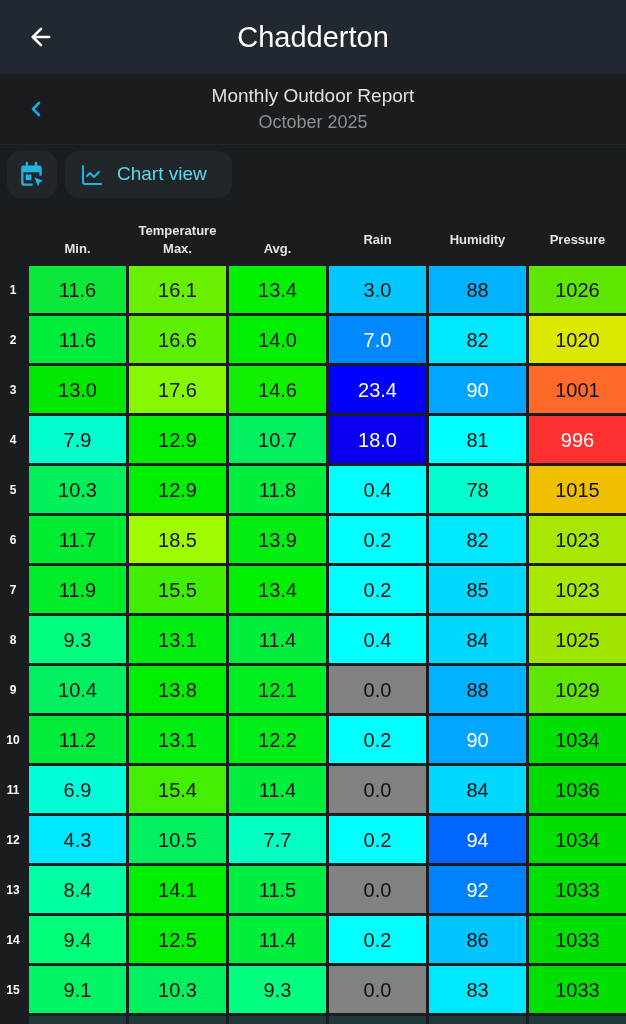 This screenshot has height=1024, width=626. Describe the element at coordinates (77, 589) in the screenshot. I see `table-cell: 11.9` at that location.